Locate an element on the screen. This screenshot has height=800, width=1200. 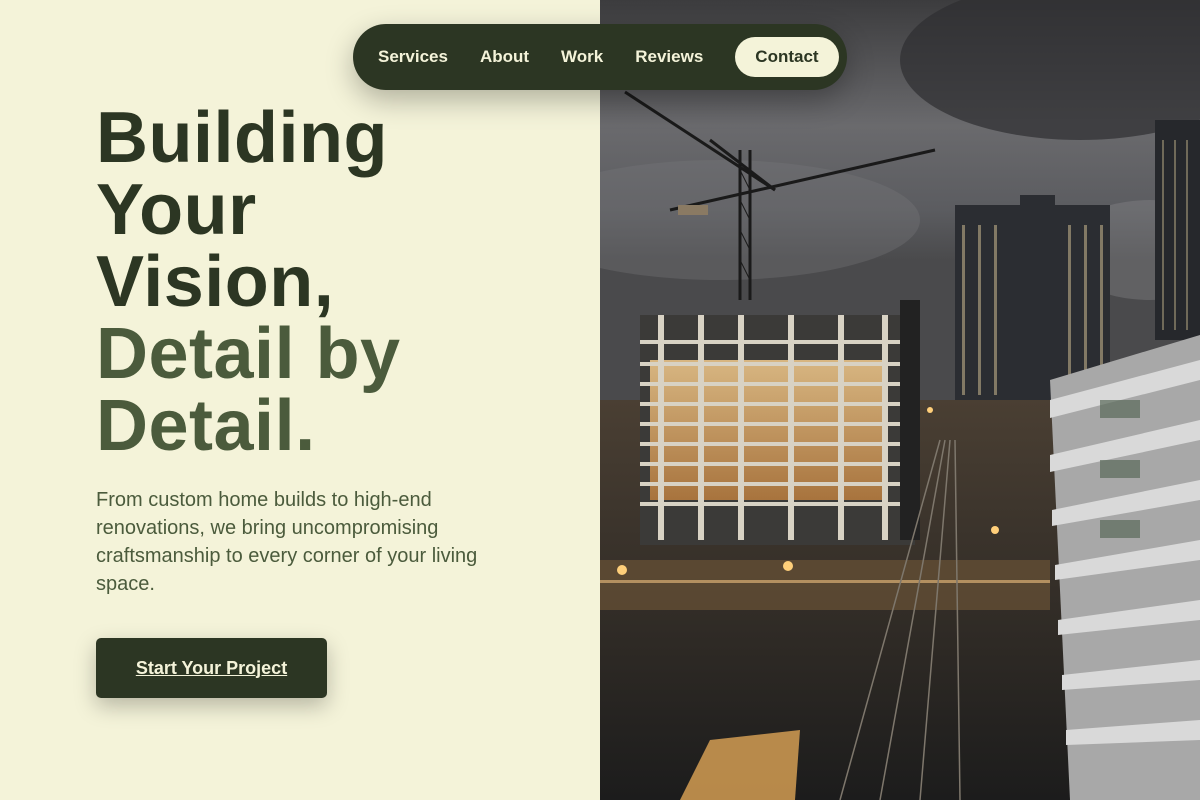
nav-item-services: Services is located at coordinates (413, 57).